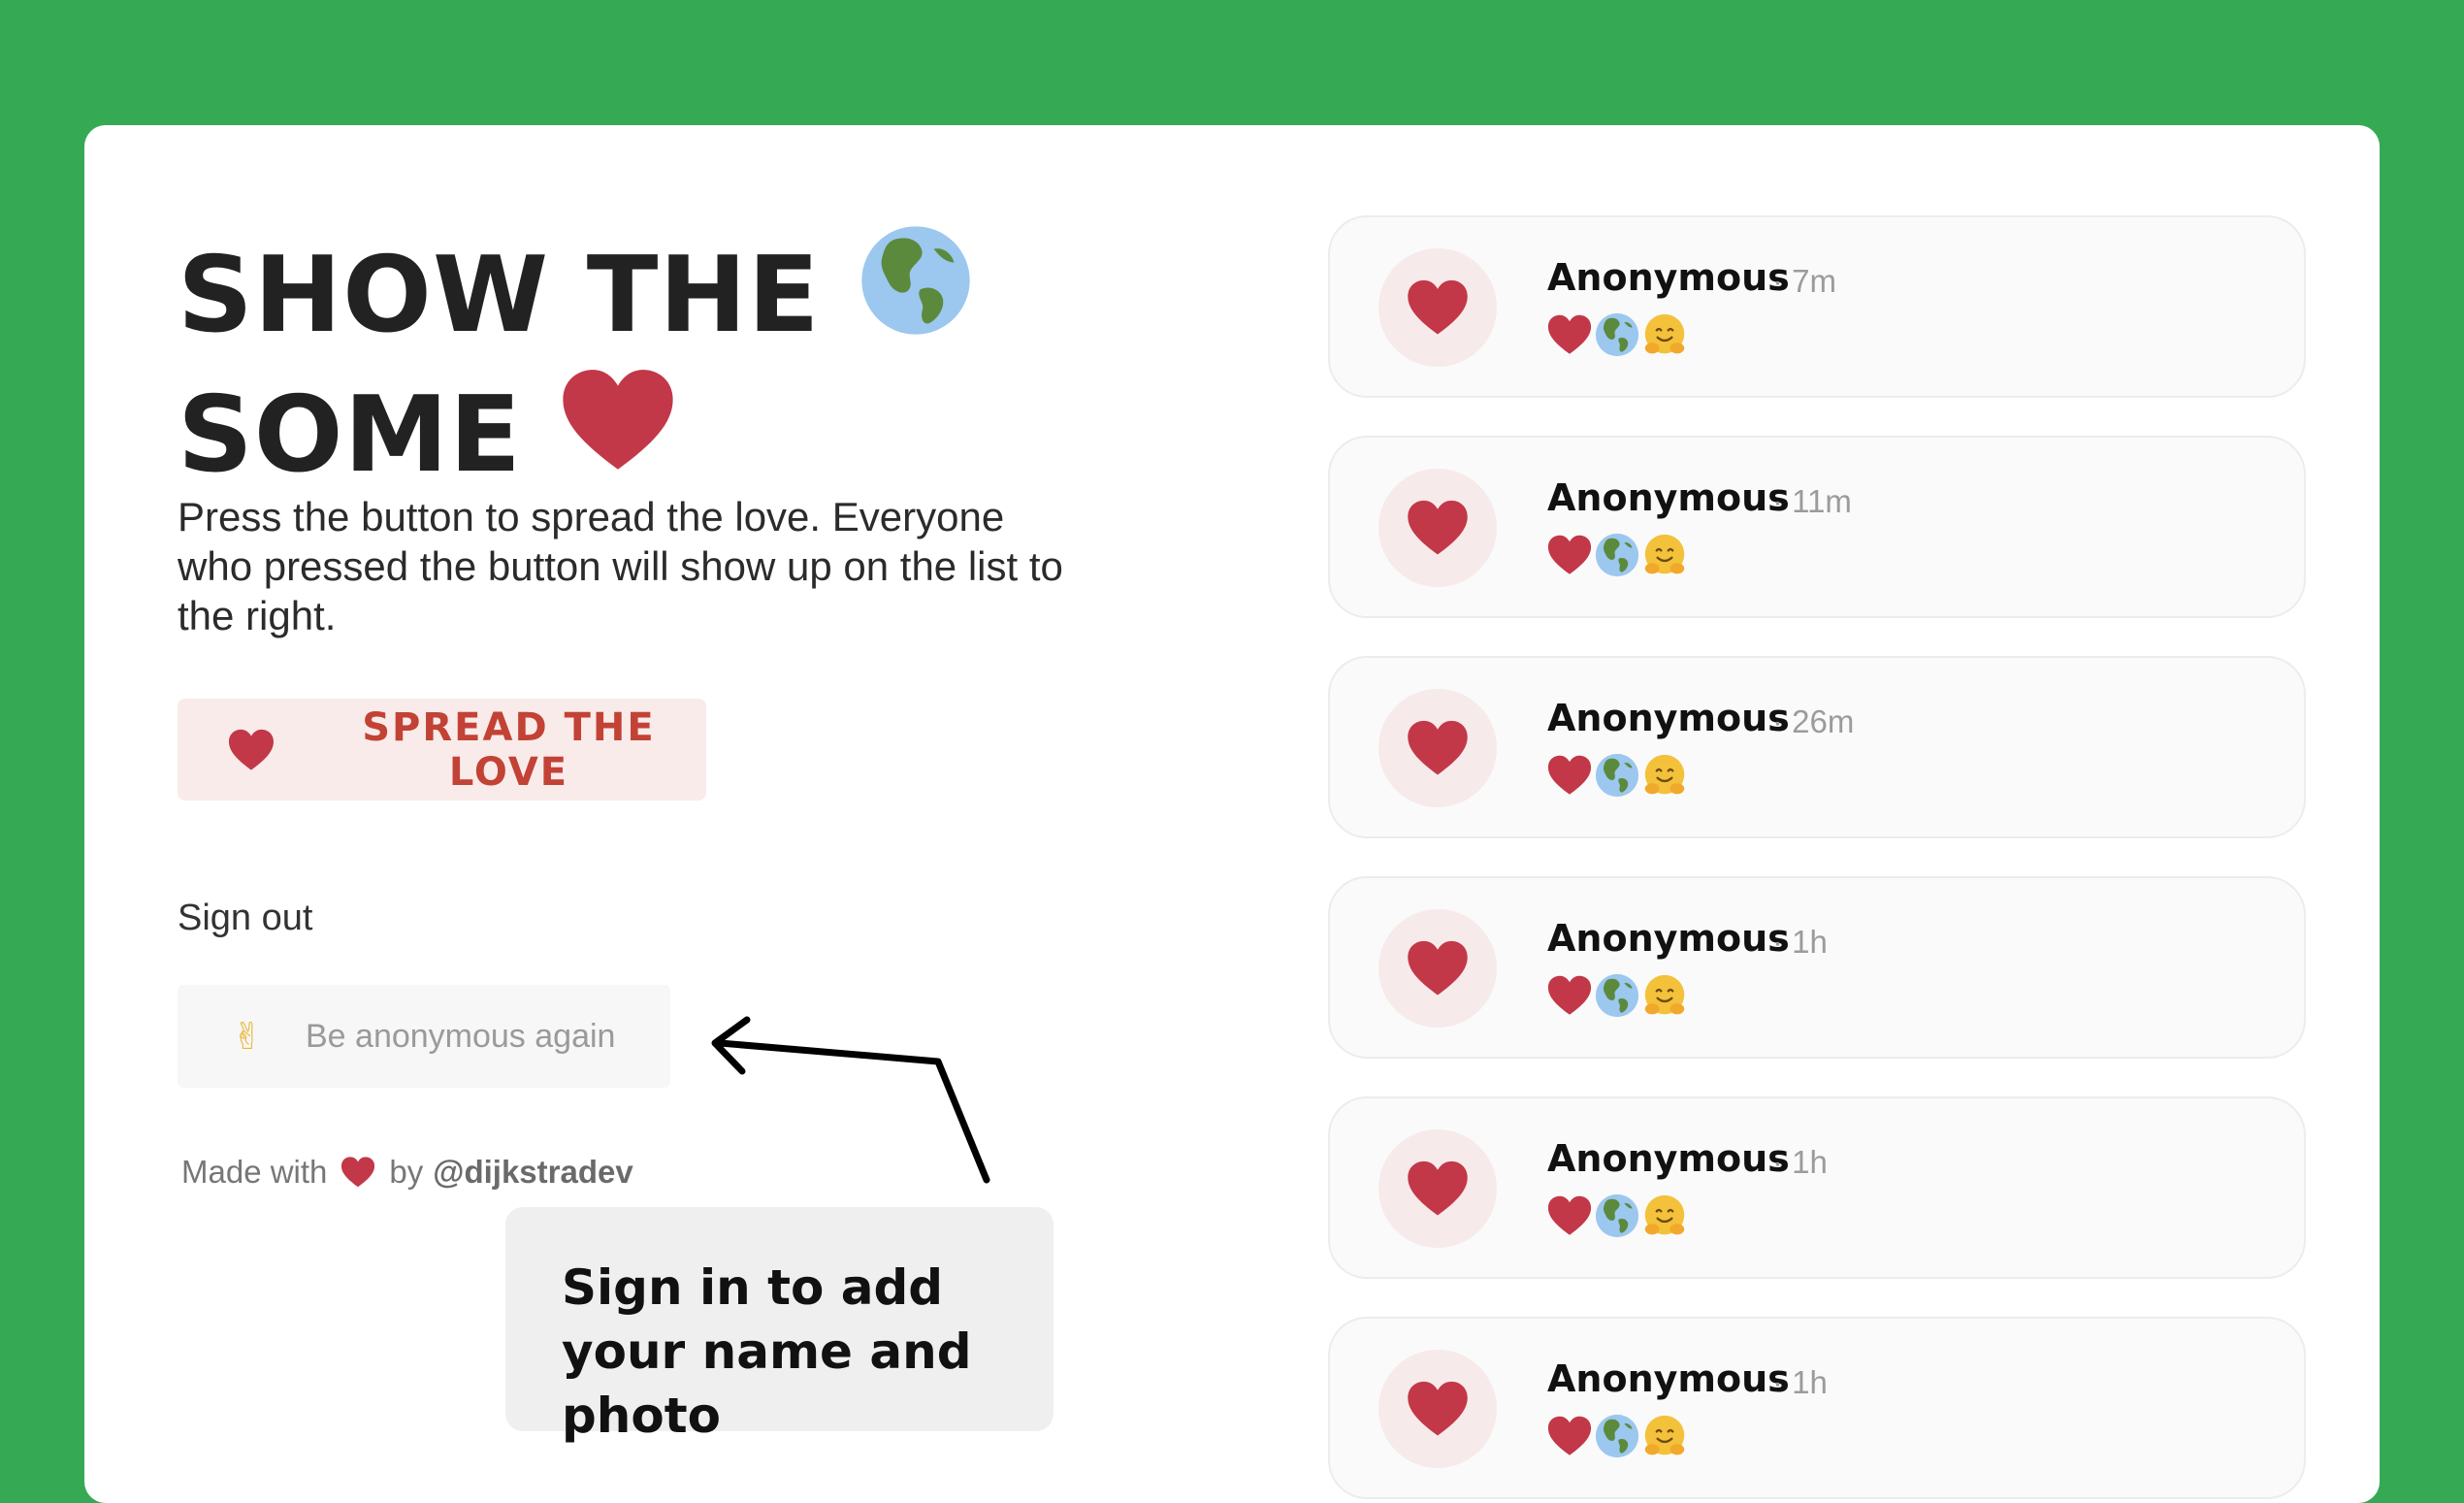 The image size is (2464, 1503). What do you see at coordinates (575, 364) in the screenshot?
I see `page-title: SHOW THE SOME` at bounding box center [575, 364].